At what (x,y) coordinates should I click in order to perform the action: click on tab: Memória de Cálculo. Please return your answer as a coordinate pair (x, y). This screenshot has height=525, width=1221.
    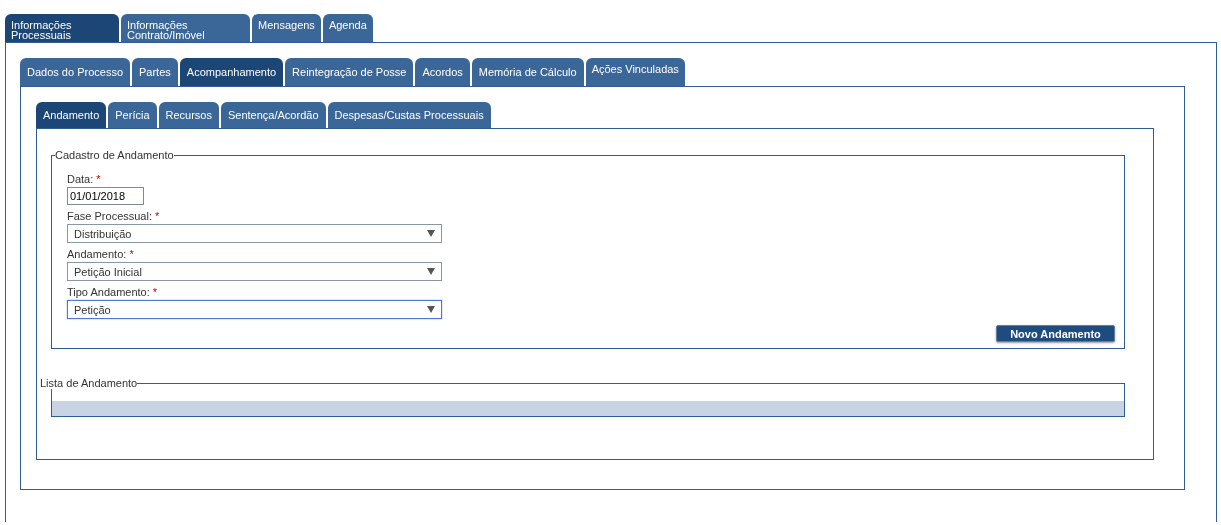
    Looking at the image, I should click on (527, 72).